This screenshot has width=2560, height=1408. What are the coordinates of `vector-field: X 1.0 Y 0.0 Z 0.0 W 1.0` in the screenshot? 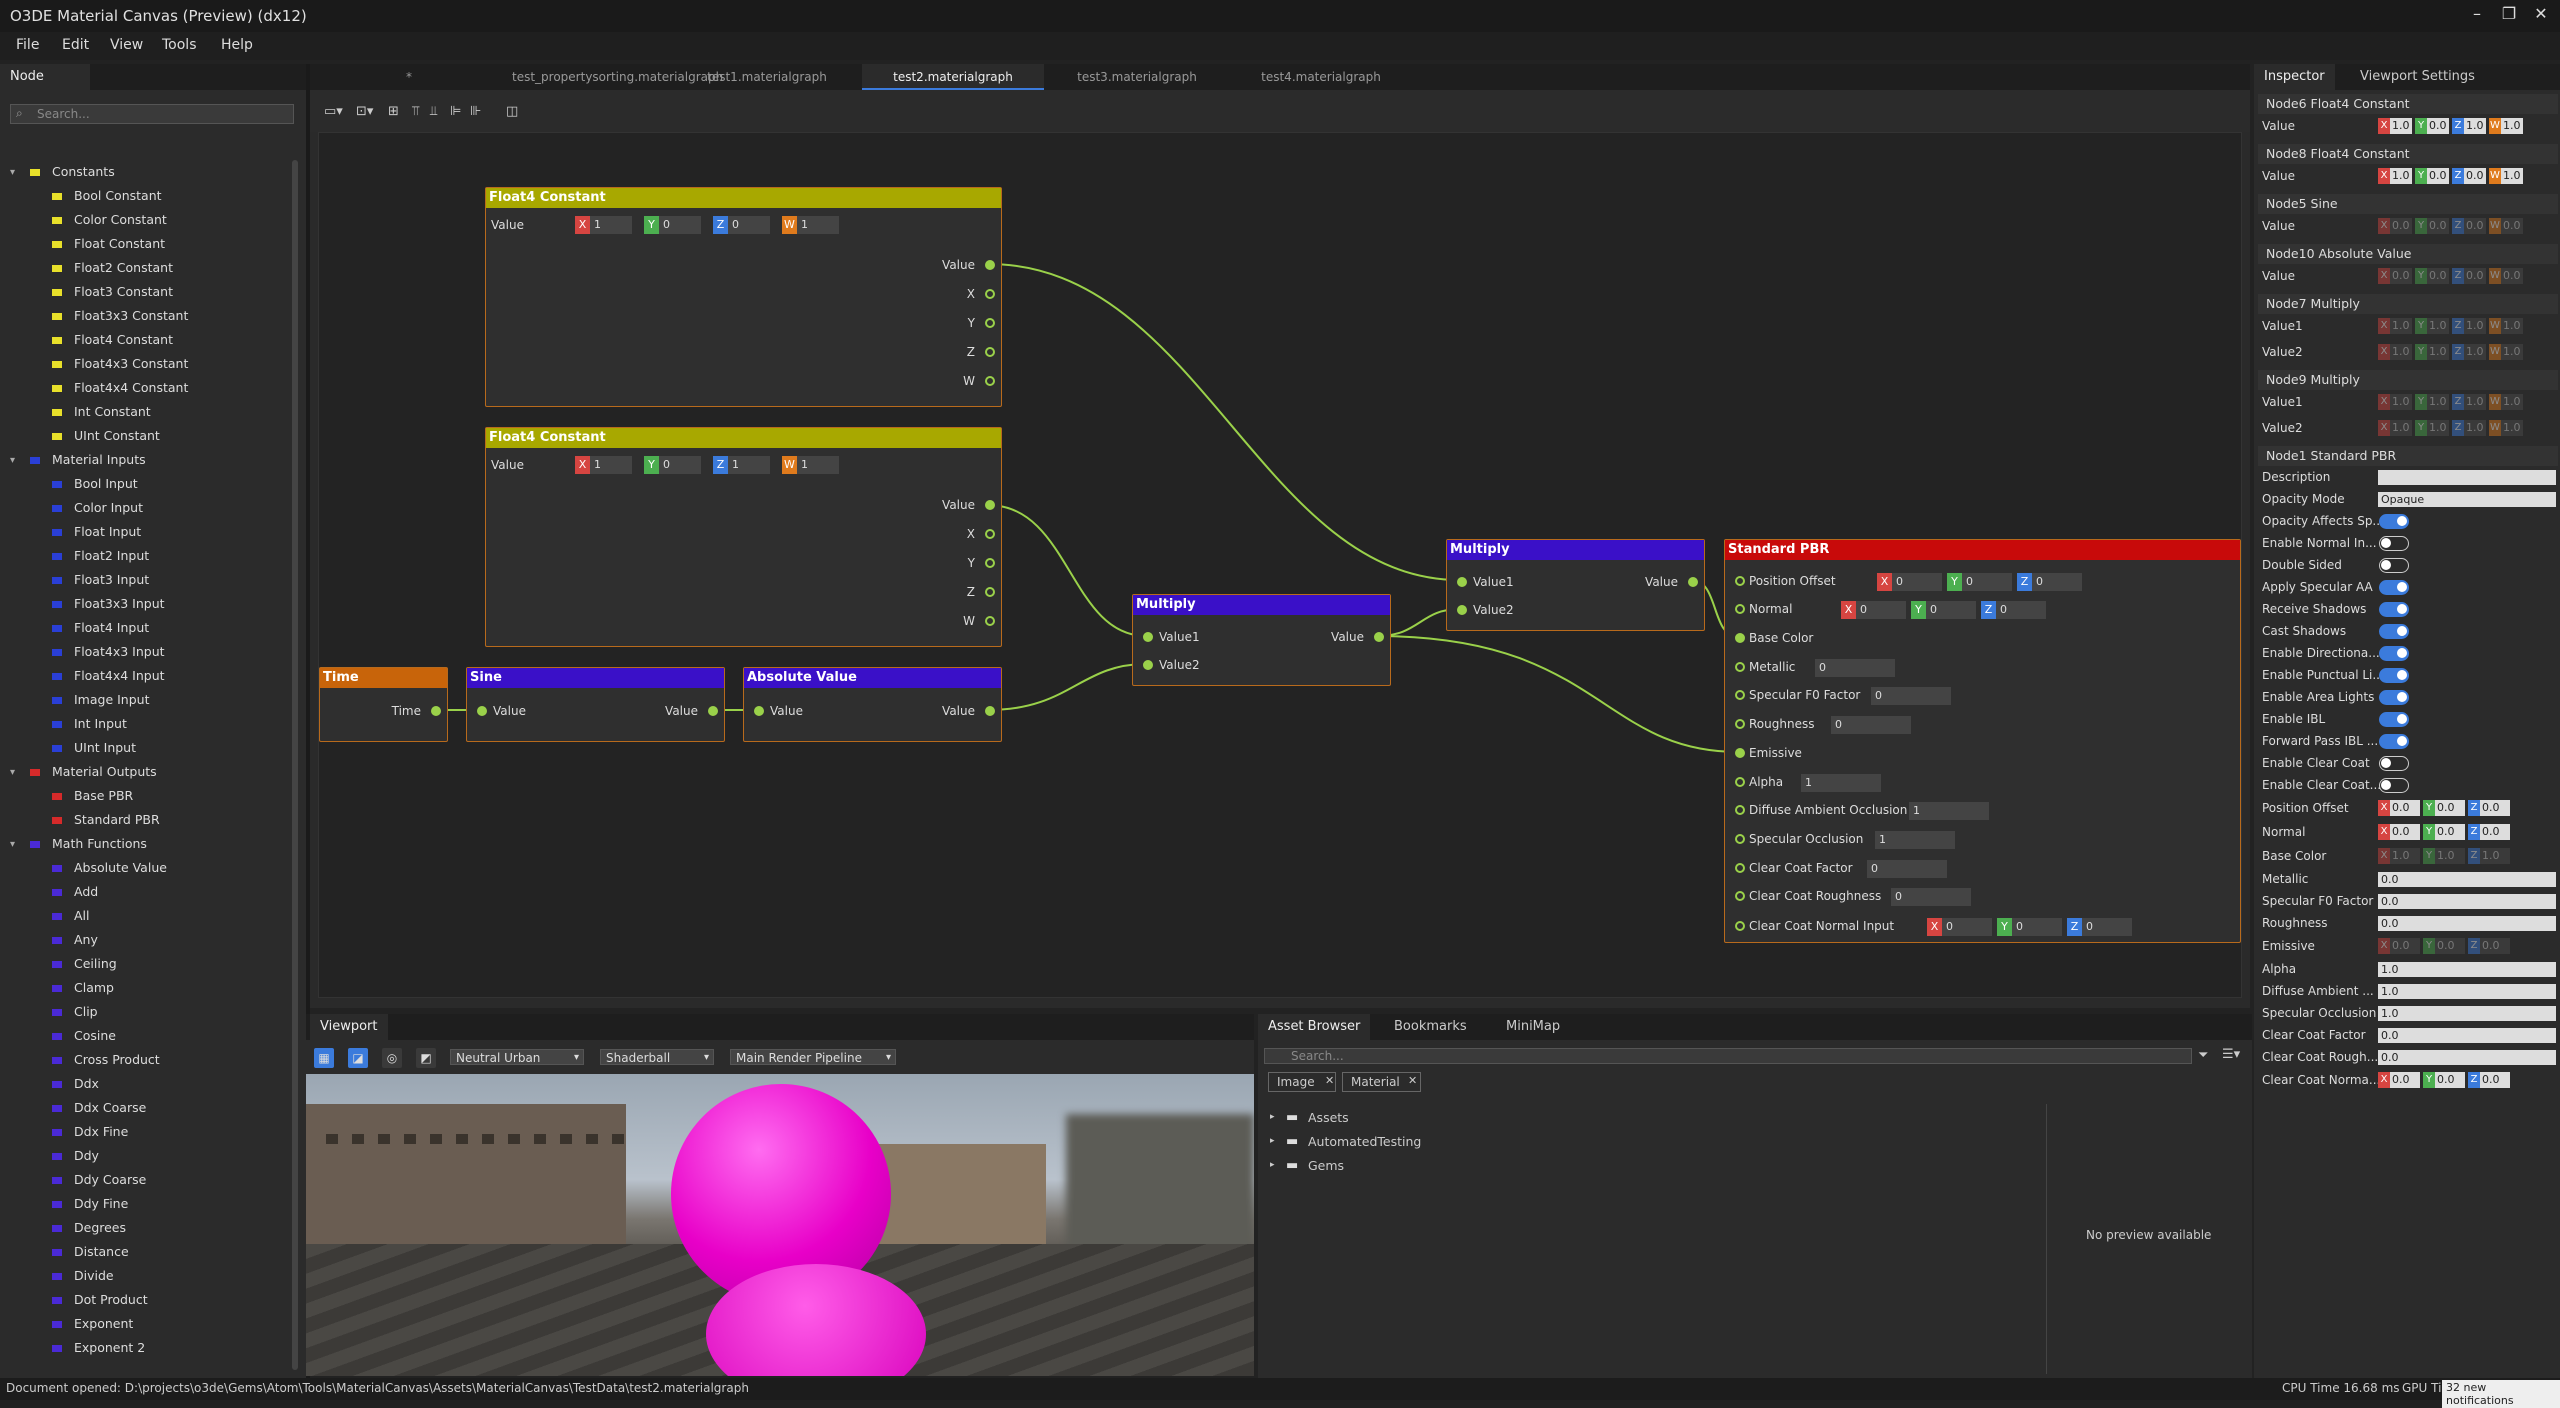 It's located at (2450, 176).